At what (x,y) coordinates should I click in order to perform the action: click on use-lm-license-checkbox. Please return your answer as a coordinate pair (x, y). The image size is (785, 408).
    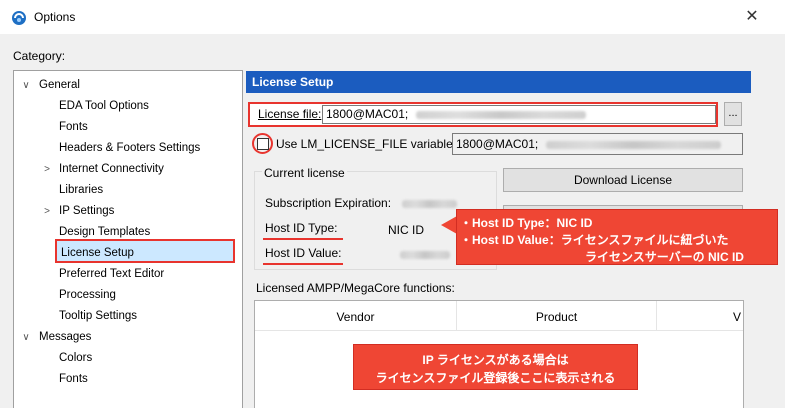
    Looking at the image, I should click on (263, 144).